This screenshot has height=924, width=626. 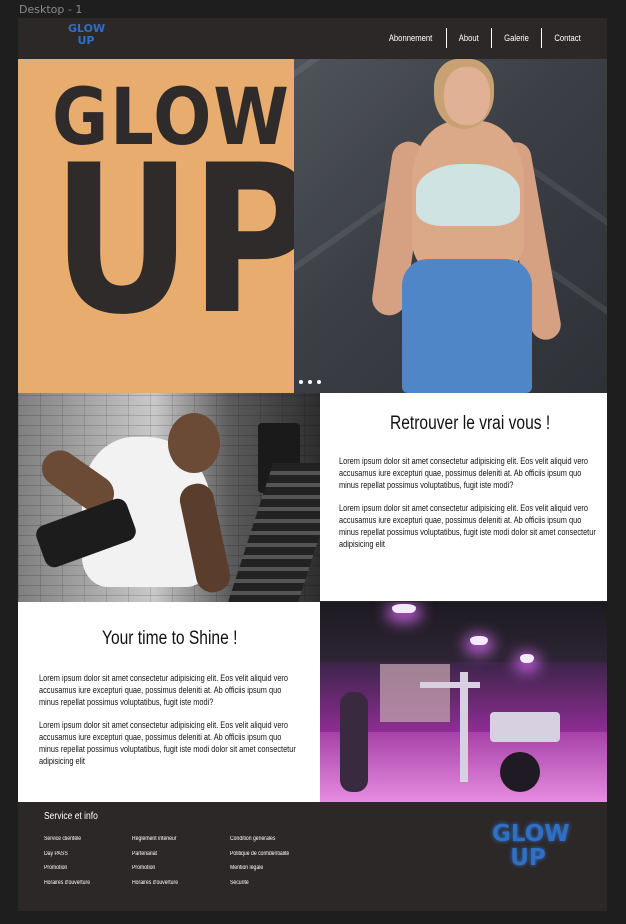 What do you see at coordinates (468, 195) in the screenshot?
I see `woman-sports-top` at bounding box center [468, 195].